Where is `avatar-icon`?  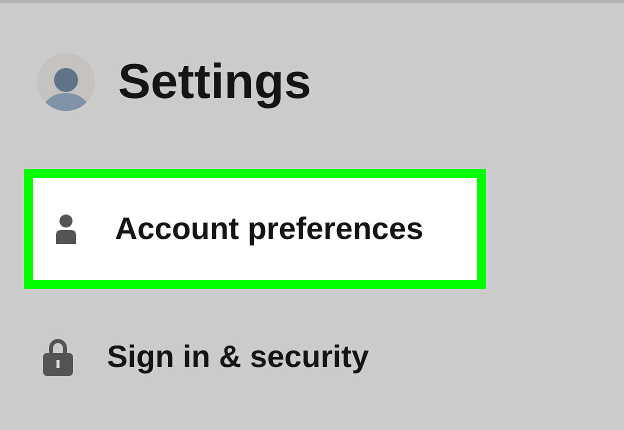 avatar-icon is located at coordinates (66, 82).